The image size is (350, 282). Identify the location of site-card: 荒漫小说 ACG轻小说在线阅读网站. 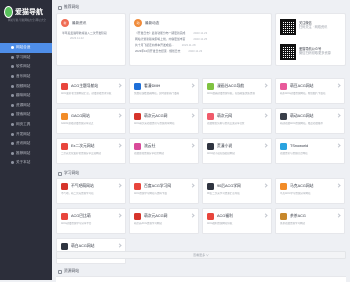
(237, 151).